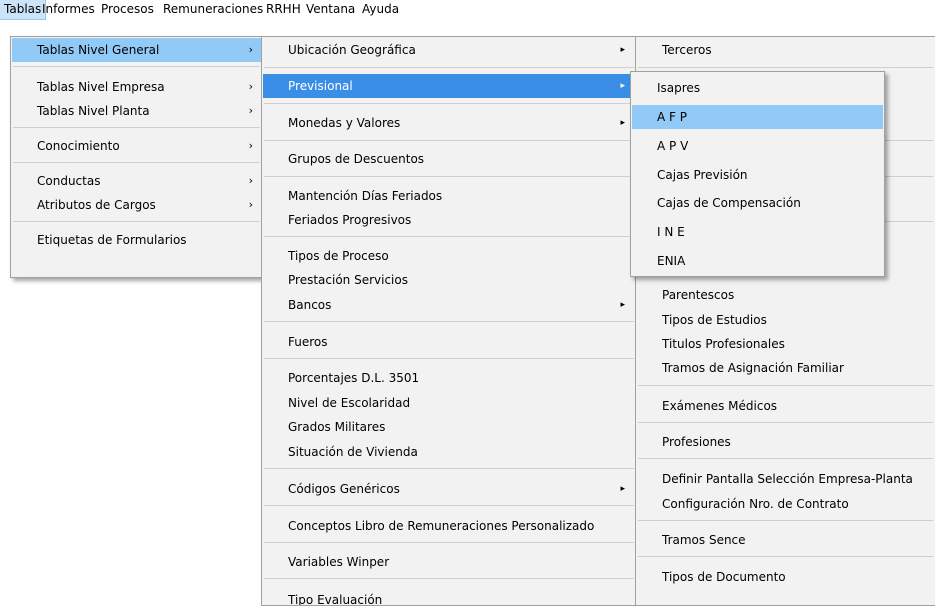 This screenshot has height=606, width=935. I want to click on menu-item-label: Conocimiento, so click(78, 146).